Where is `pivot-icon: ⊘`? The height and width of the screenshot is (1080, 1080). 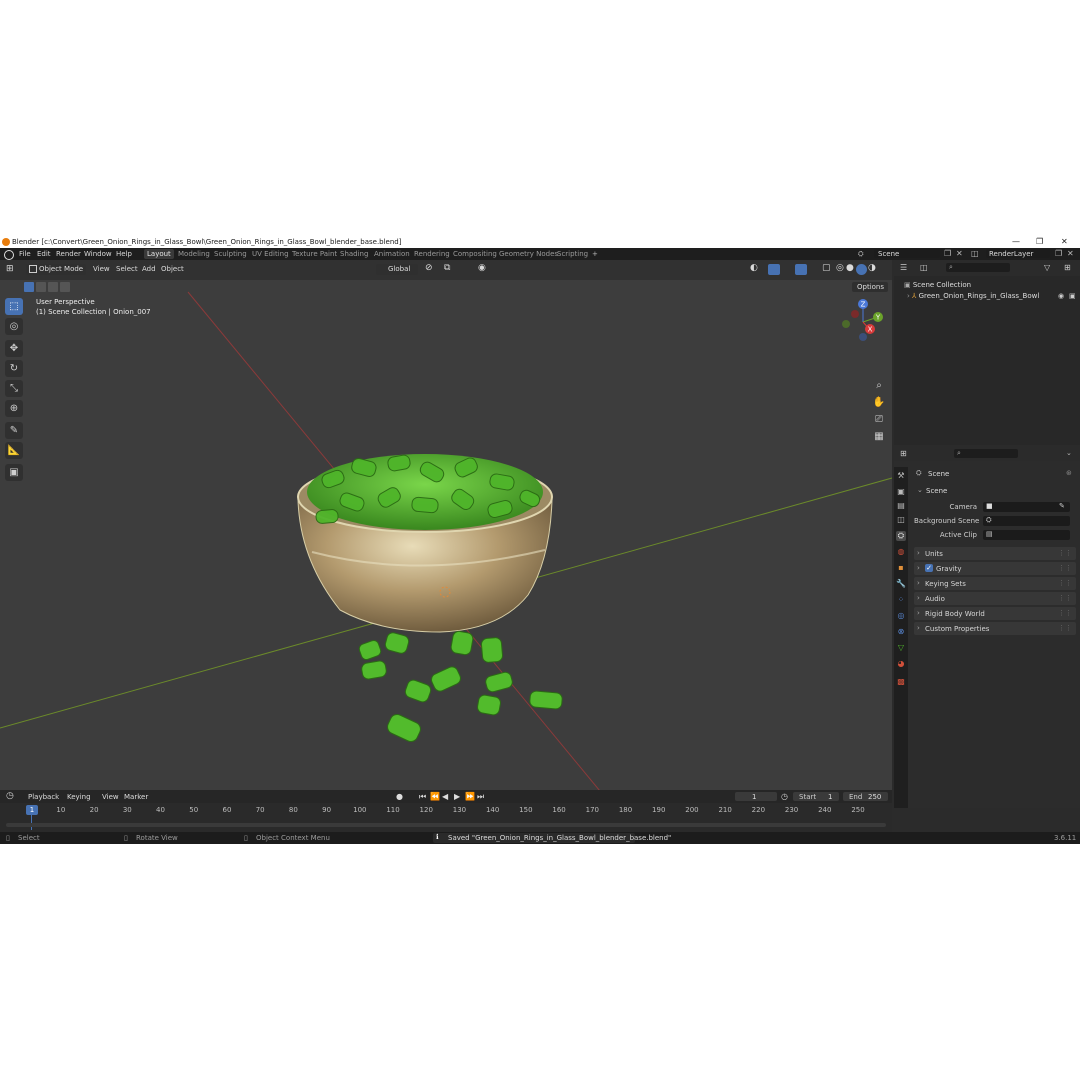 pivot-icon: ⊘ is located at coordinates (429, 268).